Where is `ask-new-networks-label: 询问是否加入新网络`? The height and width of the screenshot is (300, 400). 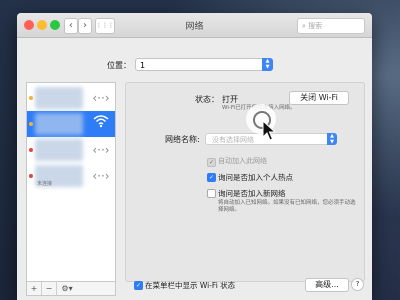
ask-new-networks-label: 询问是否加入新网络 is located at coordinates (252, 193).